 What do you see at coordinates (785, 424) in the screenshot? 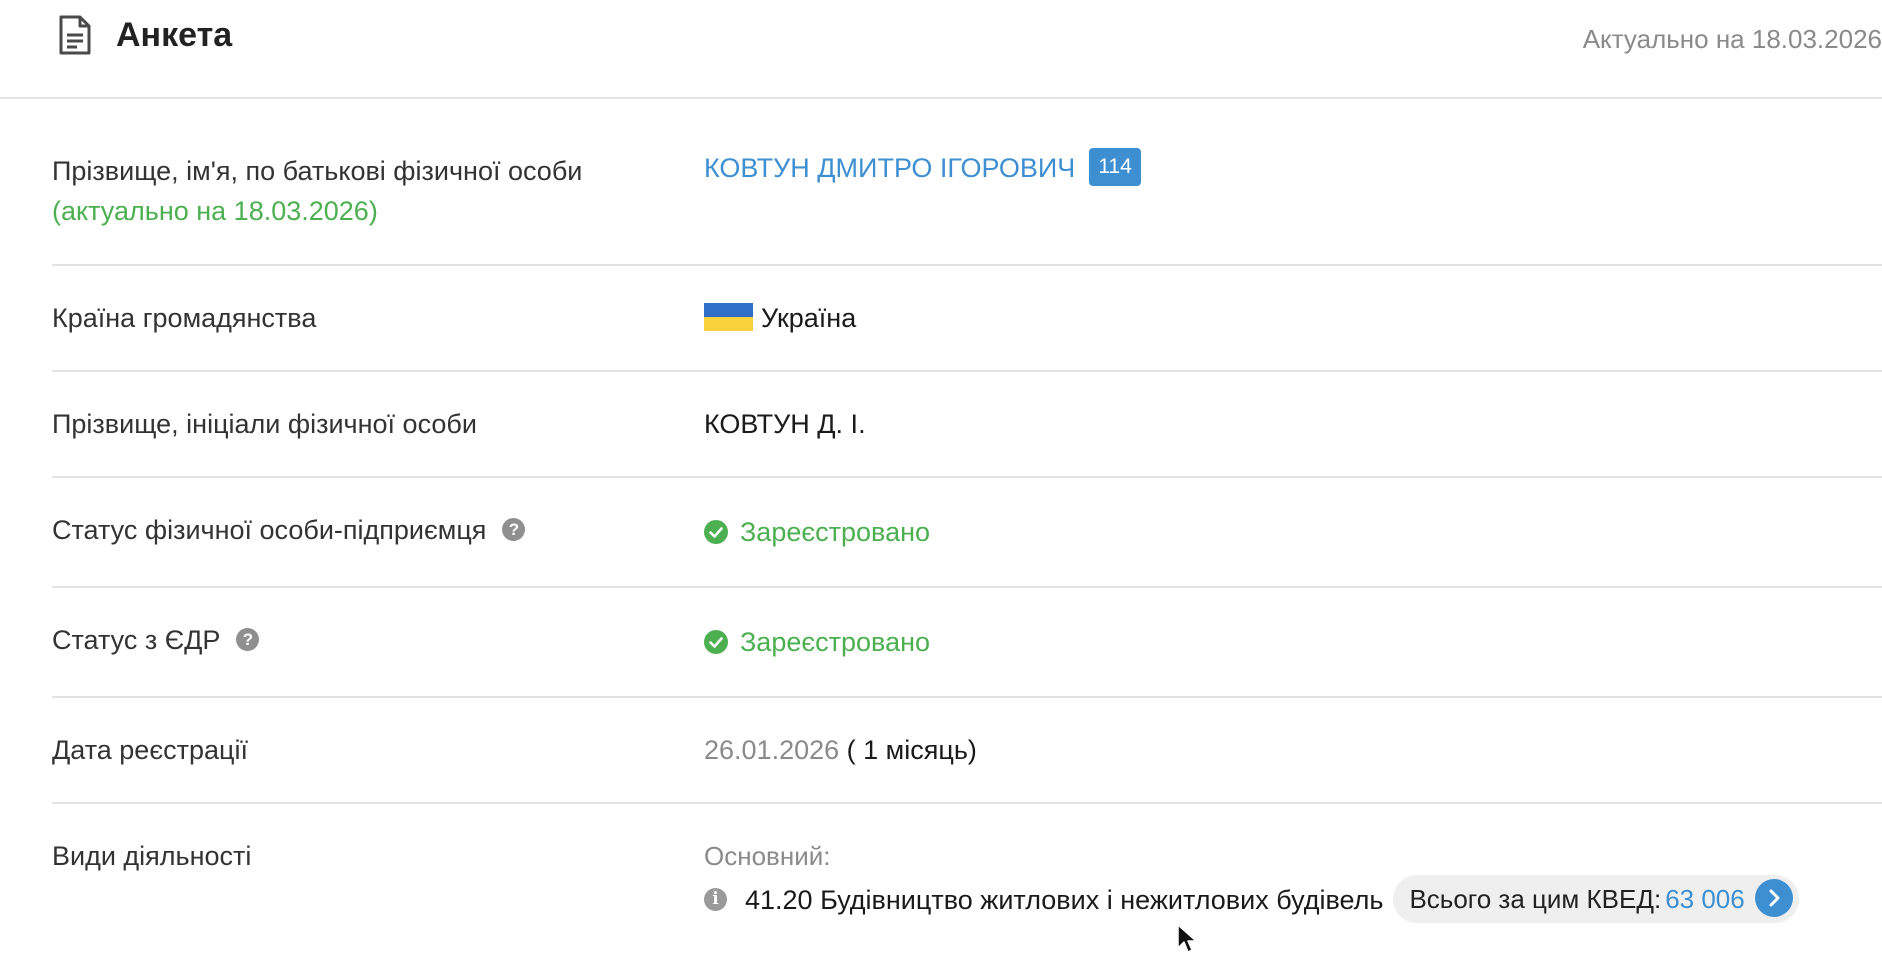
I see `initials-value: КОВТУН Д. І.` at bounding box center [785, 424].